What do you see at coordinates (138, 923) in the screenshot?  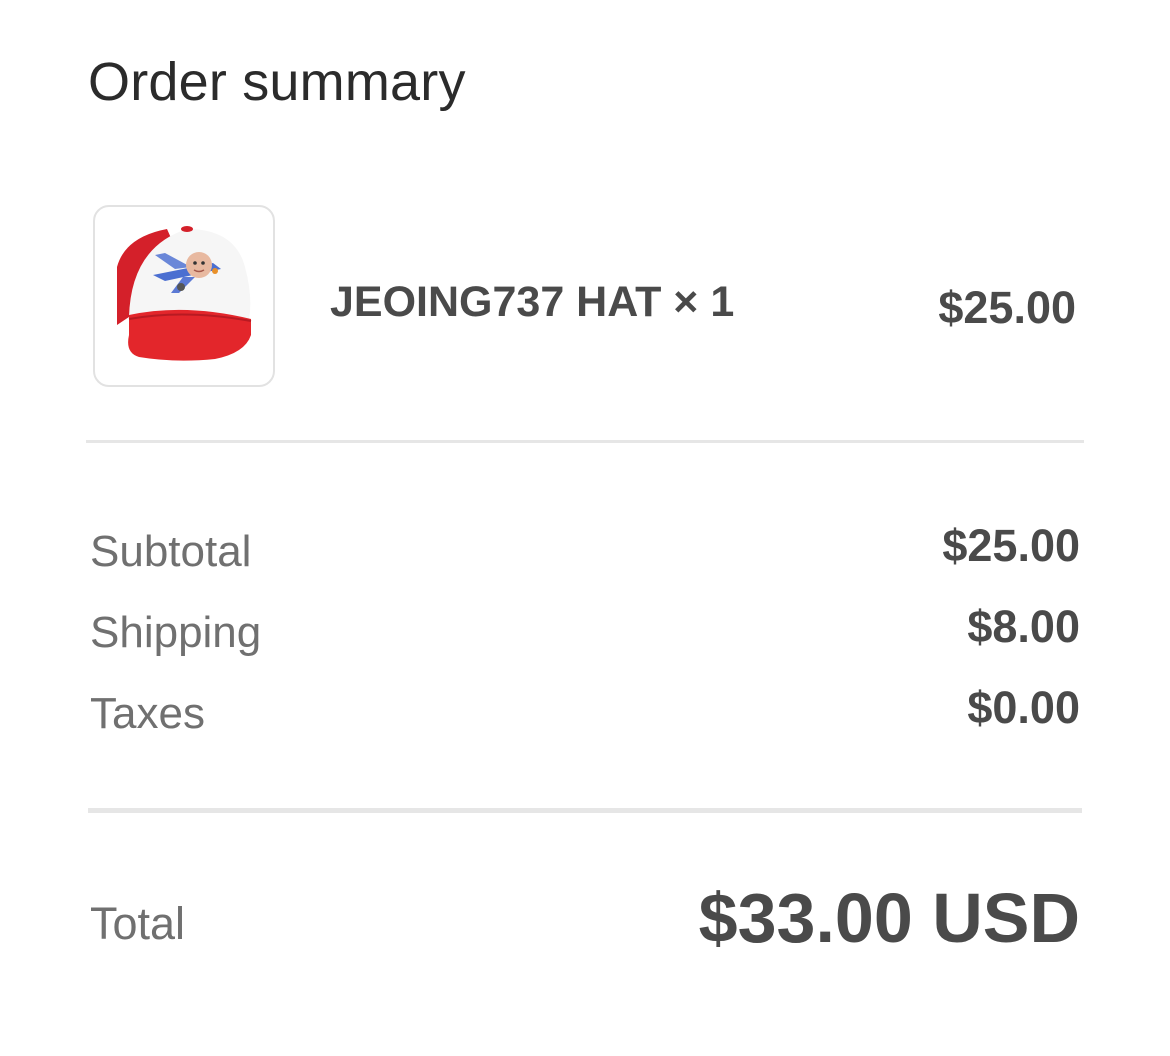 I see `total-label: Total` at bounding box center [138, 923].